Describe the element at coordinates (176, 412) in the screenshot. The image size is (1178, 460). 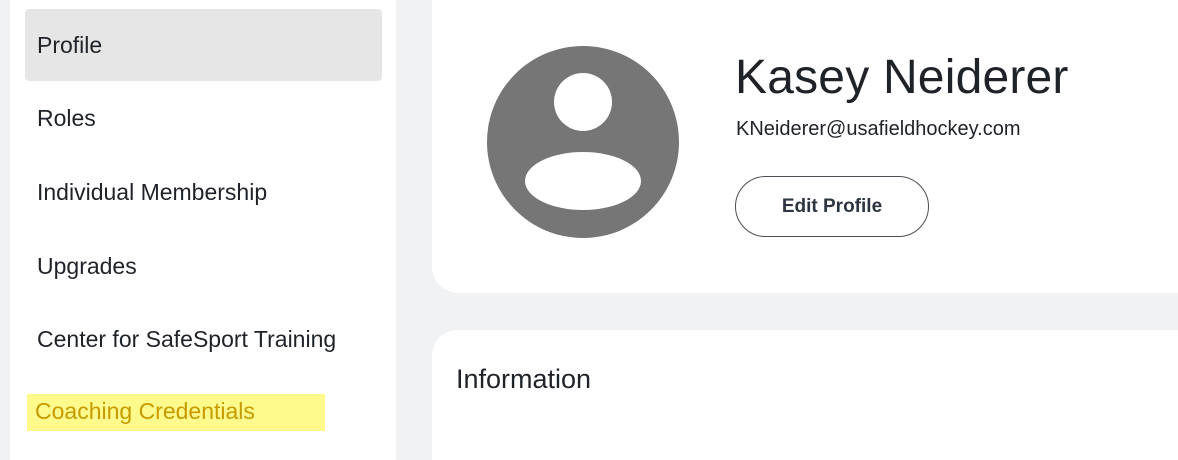
I see `sidebar-item-label-highlighted: Coaching Credentials` at that location.